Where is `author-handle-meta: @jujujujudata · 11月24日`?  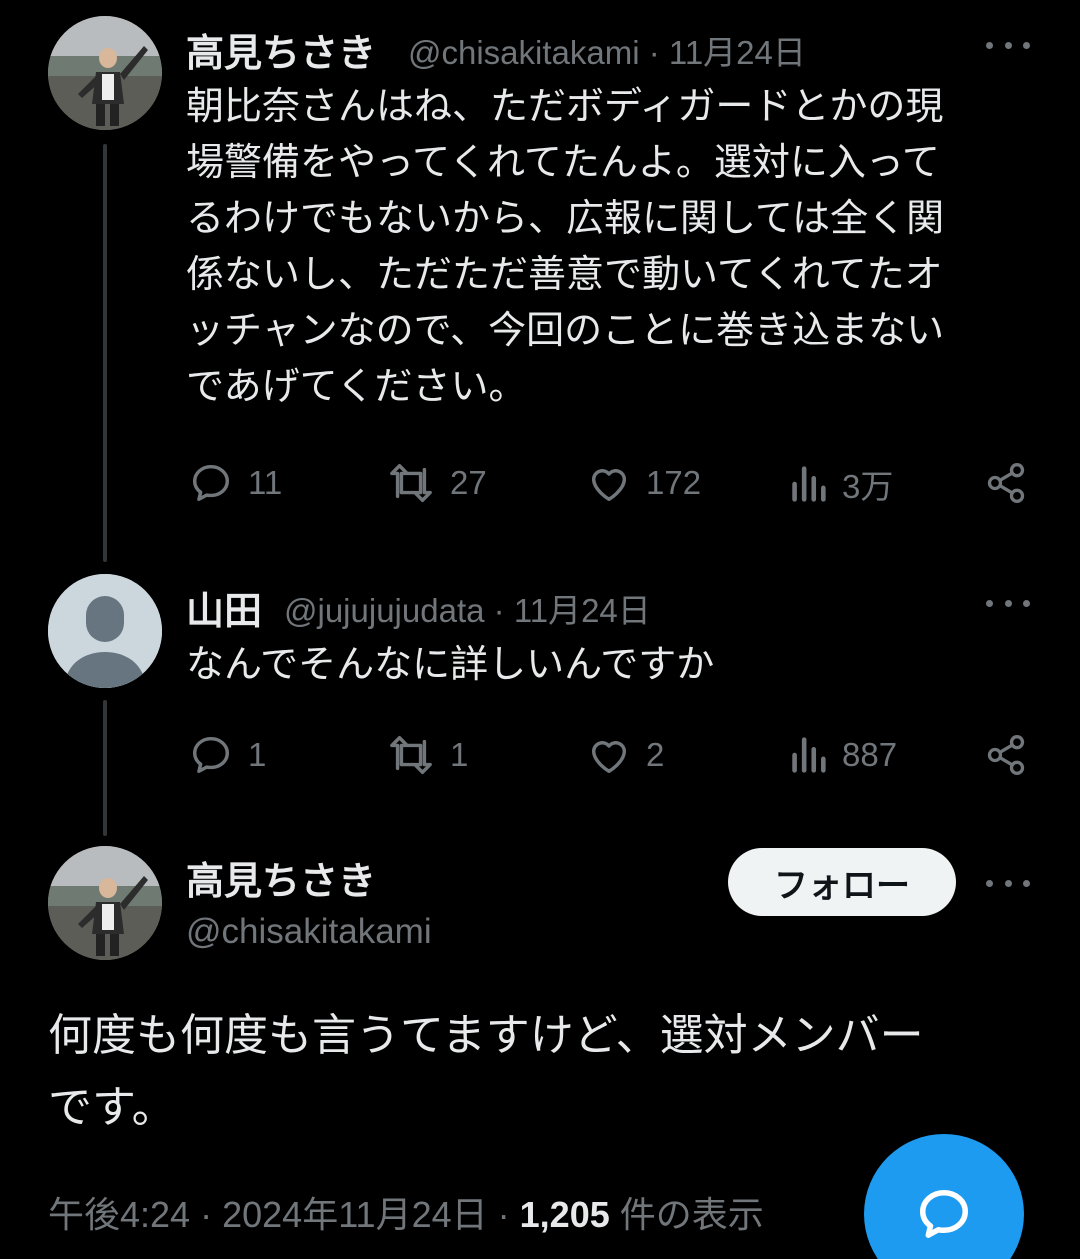
author-handle-meta: @jujujujudata · 11月24日 is located at coordinates (467, 608).